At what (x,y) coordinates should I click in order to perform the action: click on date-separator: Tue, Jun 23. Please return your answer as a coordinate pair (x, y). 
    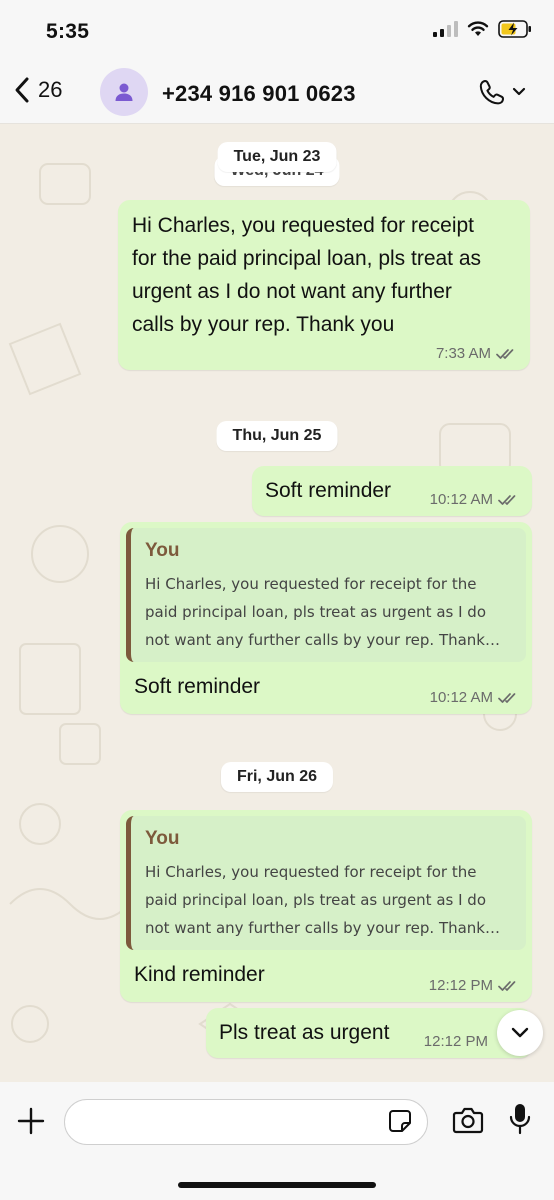
    Looking at the image, I should click on (277, 157).